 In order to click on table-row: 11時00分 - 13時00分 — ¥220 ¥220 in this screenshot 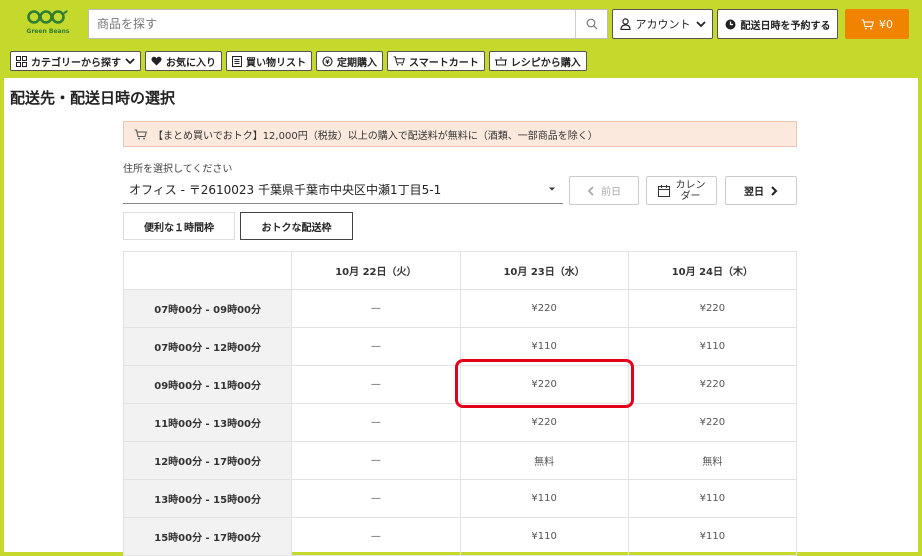, I will do `click(460, 422)`.